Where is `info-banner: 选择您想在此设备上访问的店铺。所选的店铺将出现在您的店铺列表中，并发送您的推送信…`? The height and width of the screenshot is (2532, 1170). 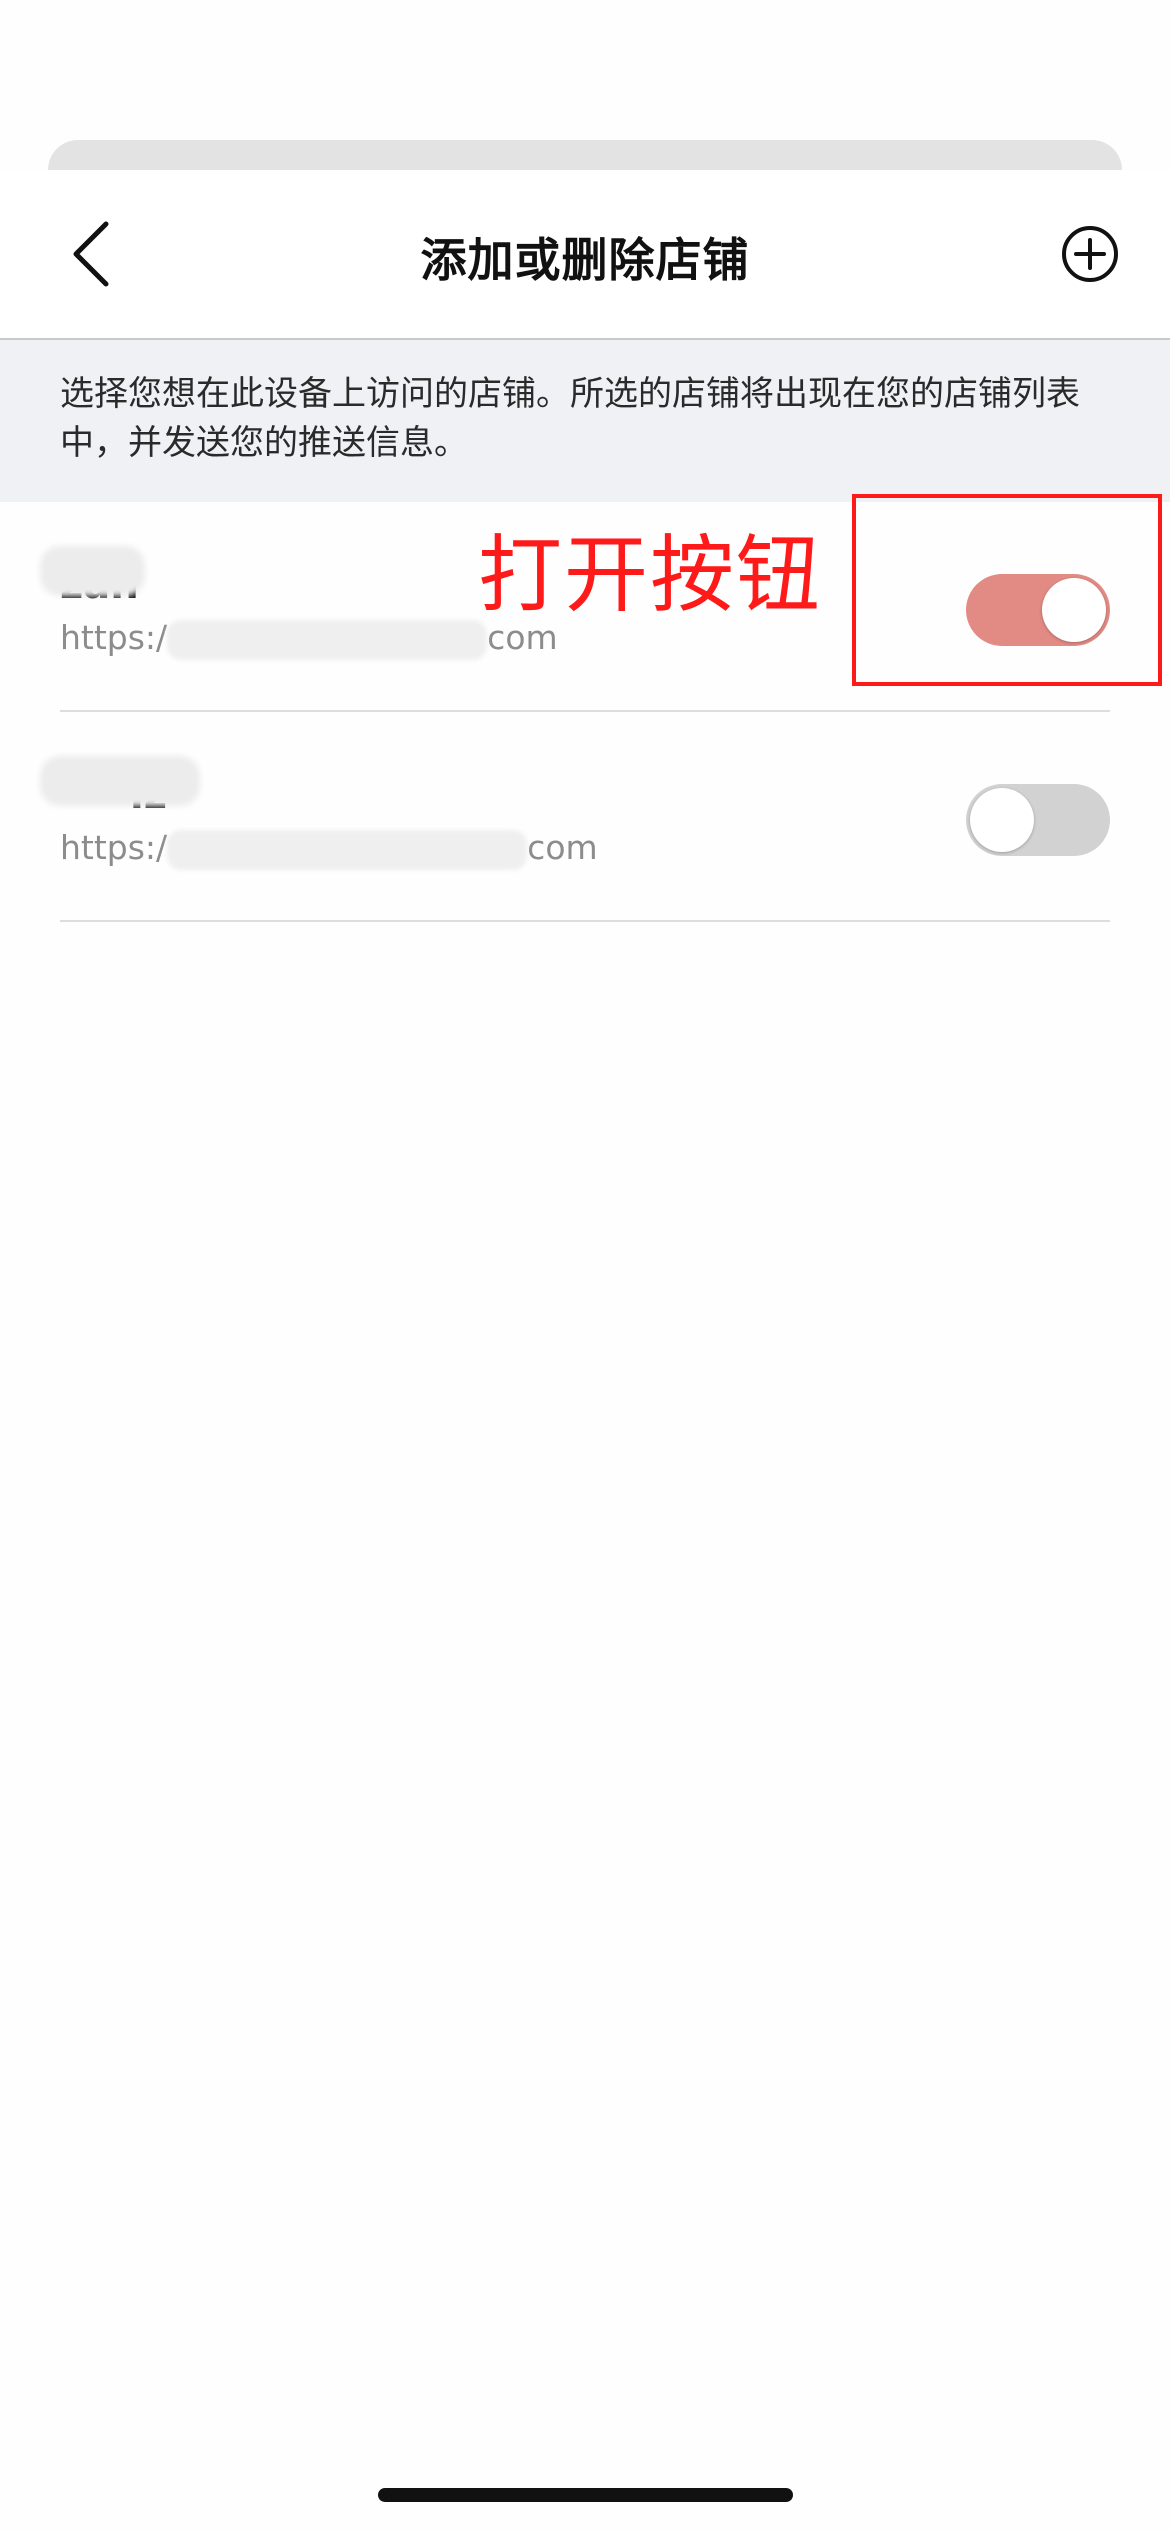 info-banner: 选择您想在此设备上访问的店铺。所选的店铺将出现在您的店铺列表中，并发送您的推送信… is located at coordinates (585, 421).